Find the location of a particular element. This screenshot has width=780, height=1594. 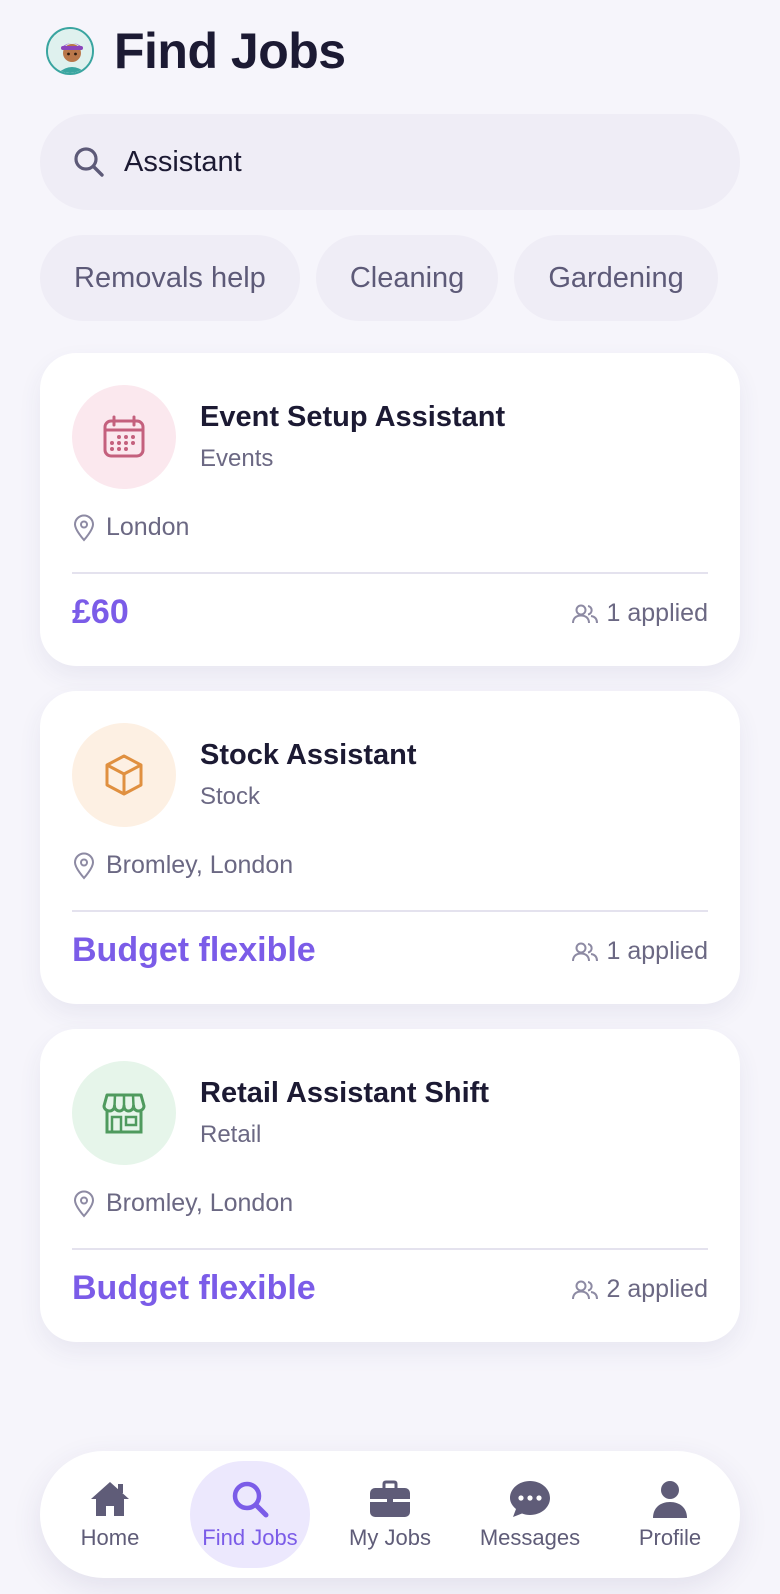

chip-cleaning: Cleaning is located at coordinates (407, 278).